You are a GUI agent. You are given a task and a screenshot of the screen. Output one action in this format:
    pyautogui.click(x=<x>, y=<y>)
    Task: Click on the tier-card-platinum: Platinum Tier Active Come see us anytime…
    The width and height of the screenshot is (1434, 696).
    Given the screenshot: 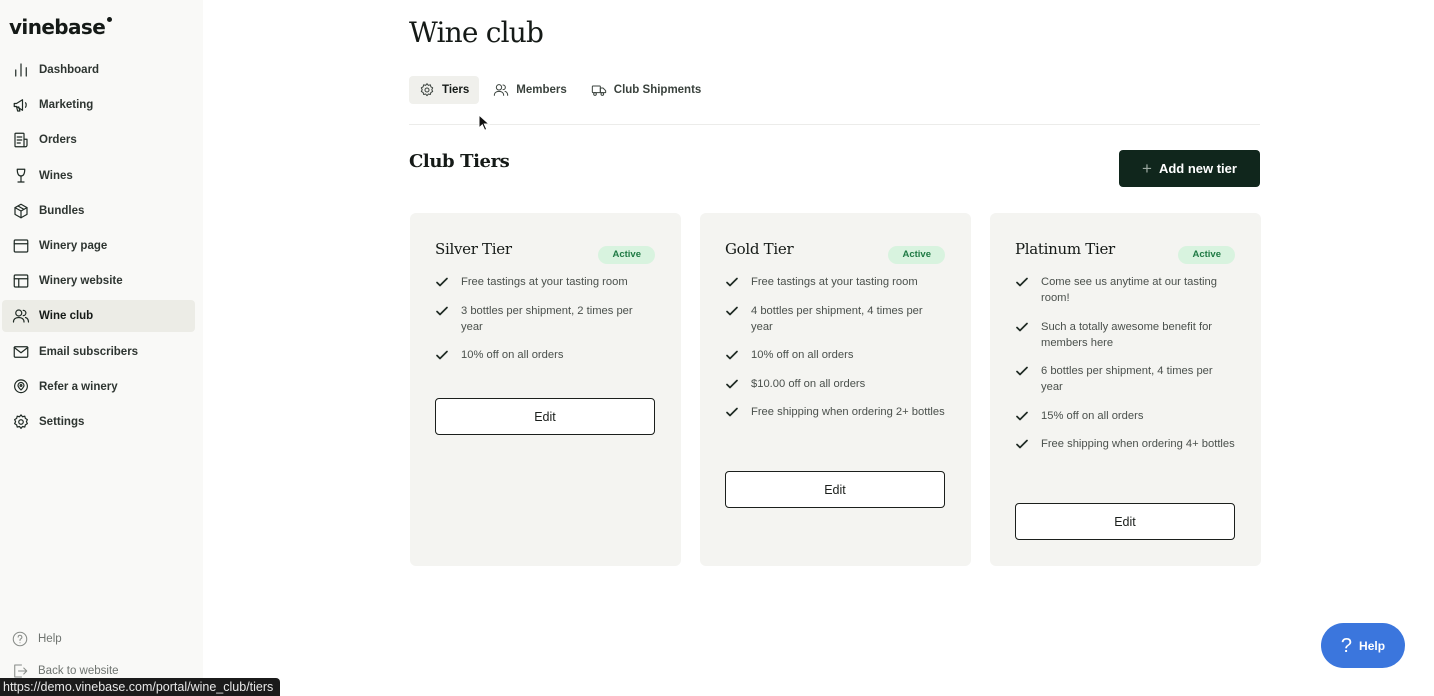 What is the action you would take?
    pyautogui.click(x=1125, y=389)
    